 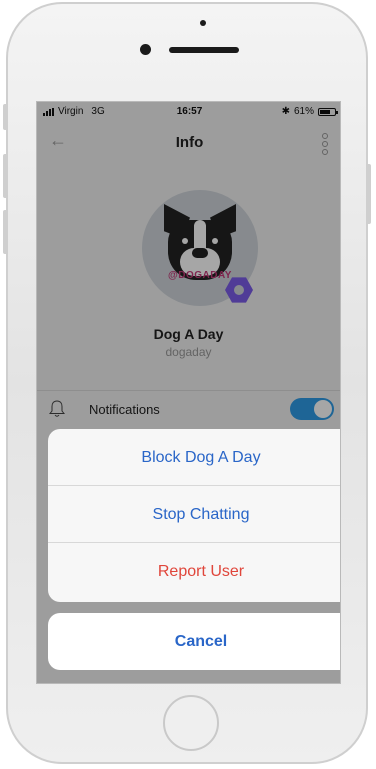 I want to click on stop-chatting-button: Stop Chatting, so click(x=194, y=514).